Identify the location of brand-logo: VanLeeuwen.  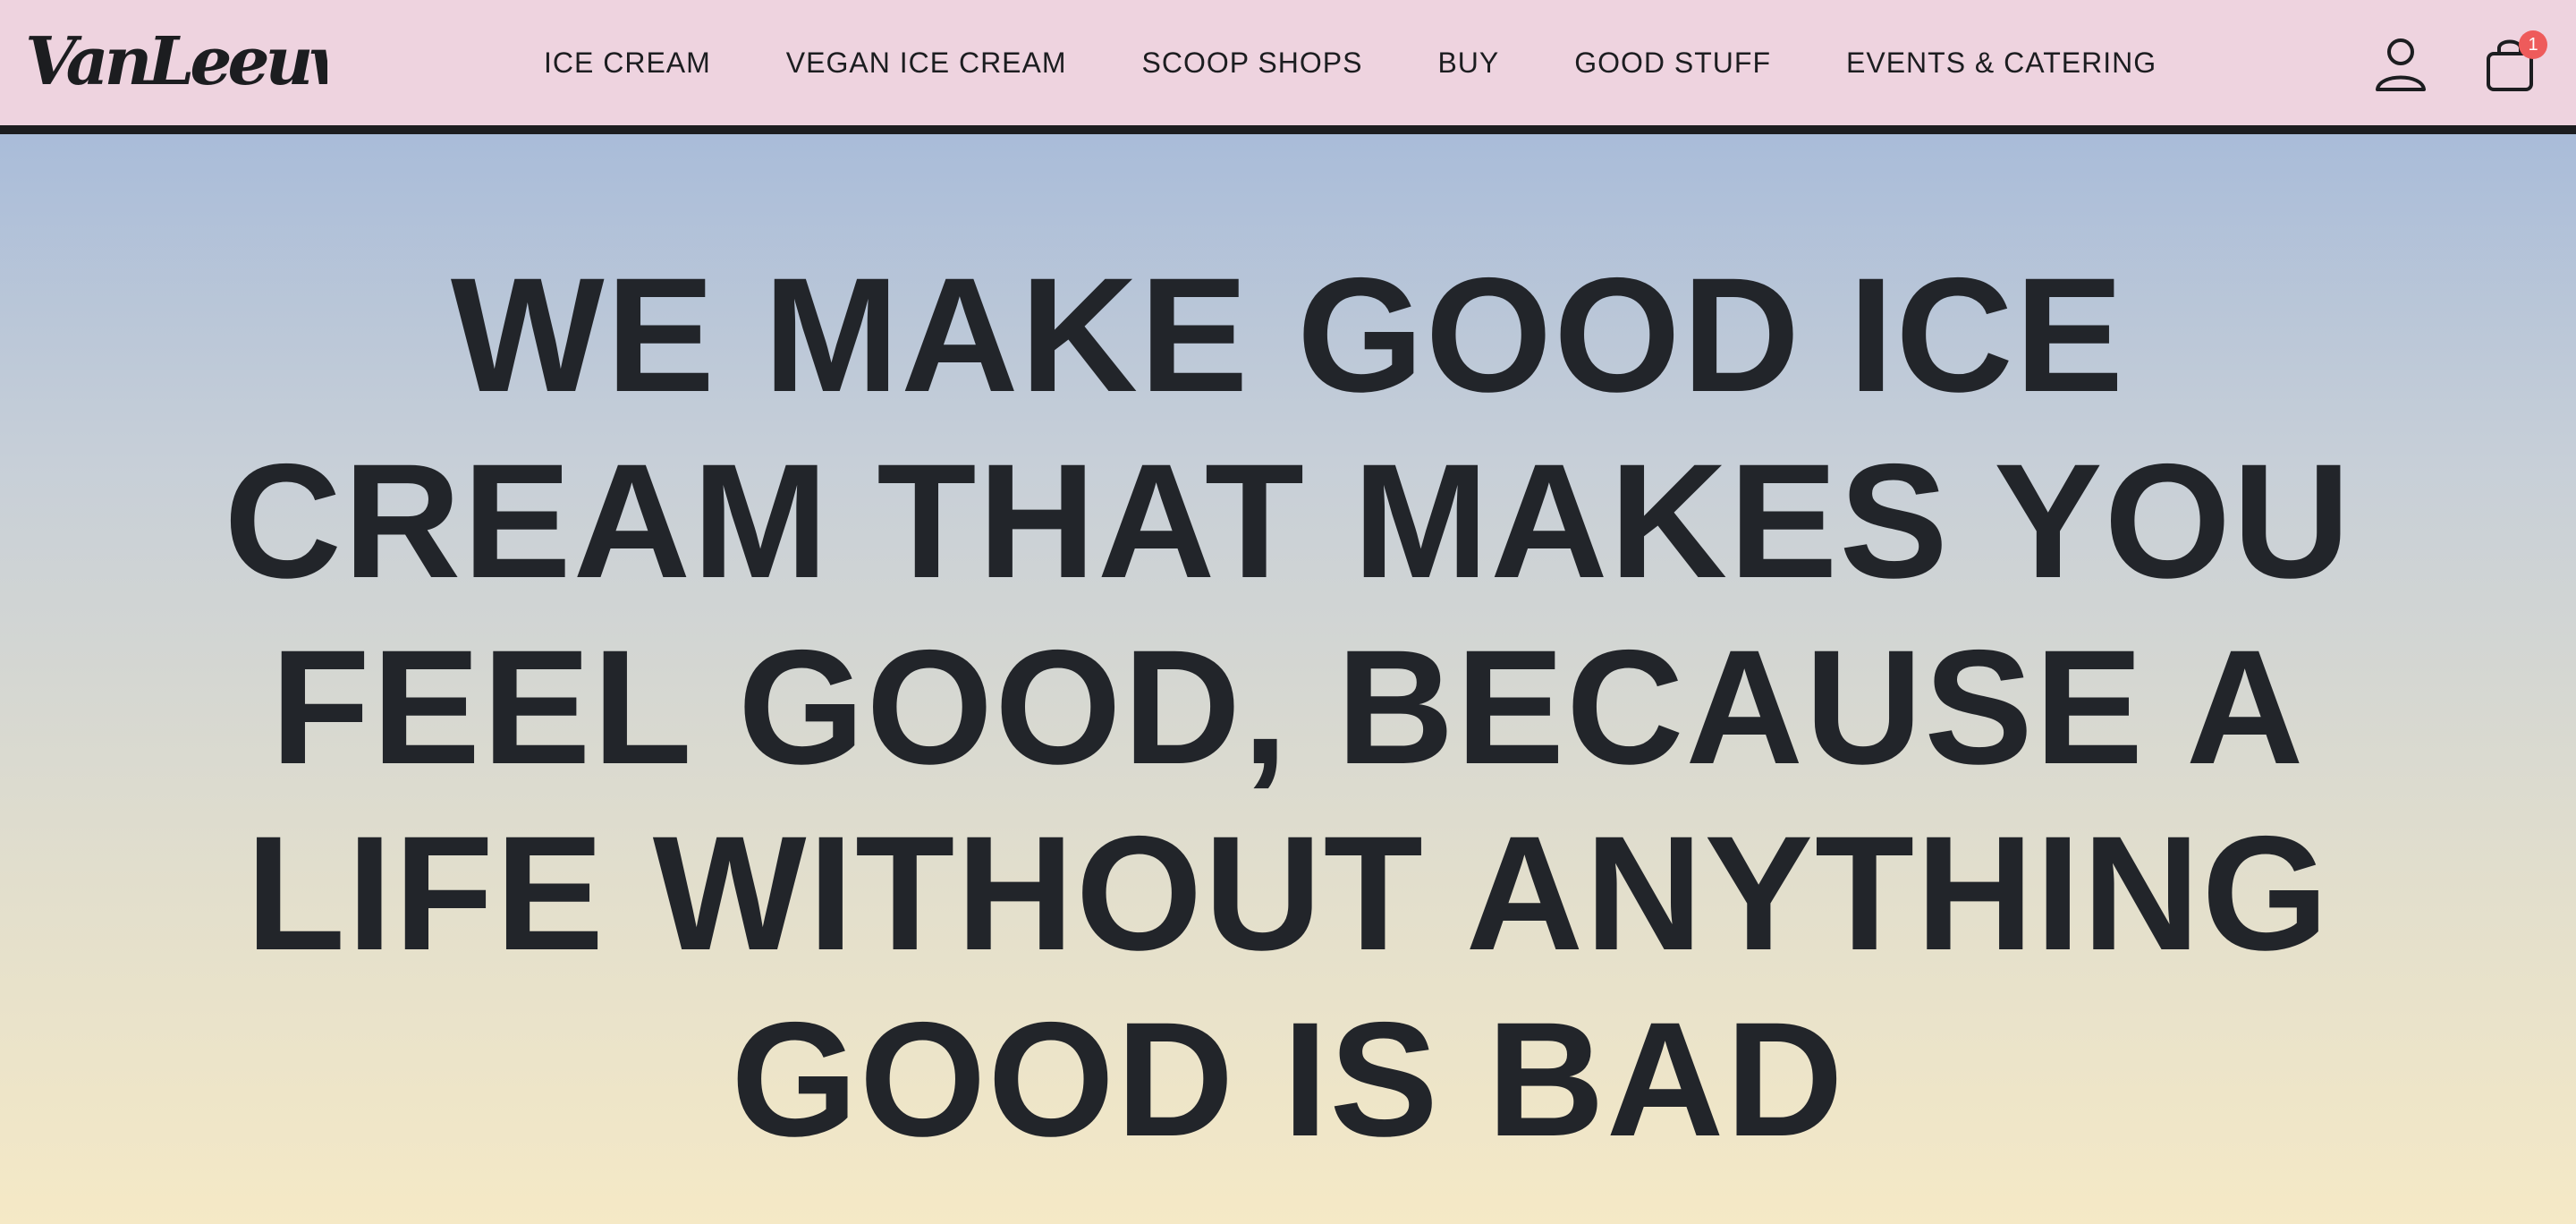
(235, 63).